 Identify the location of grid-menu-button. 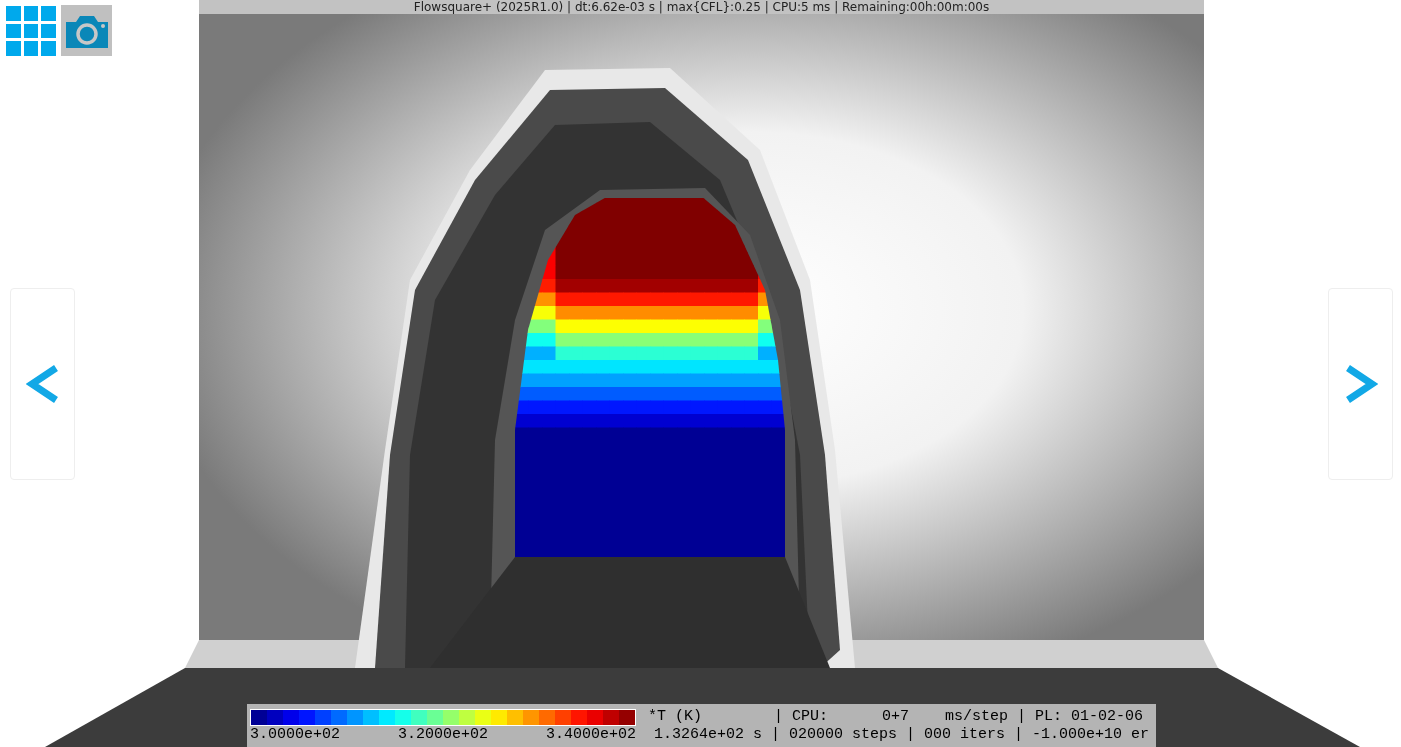
(31, 31).